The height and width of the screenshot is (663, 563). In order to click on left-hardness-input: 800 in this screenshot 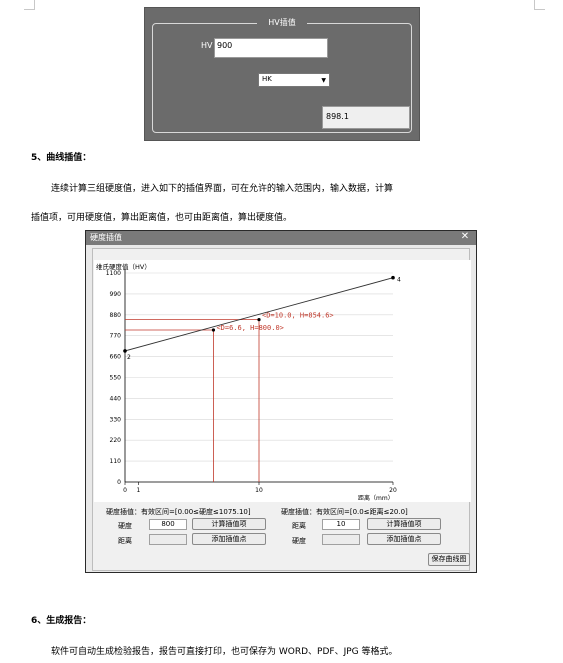, I will do `click(168, 524)`.